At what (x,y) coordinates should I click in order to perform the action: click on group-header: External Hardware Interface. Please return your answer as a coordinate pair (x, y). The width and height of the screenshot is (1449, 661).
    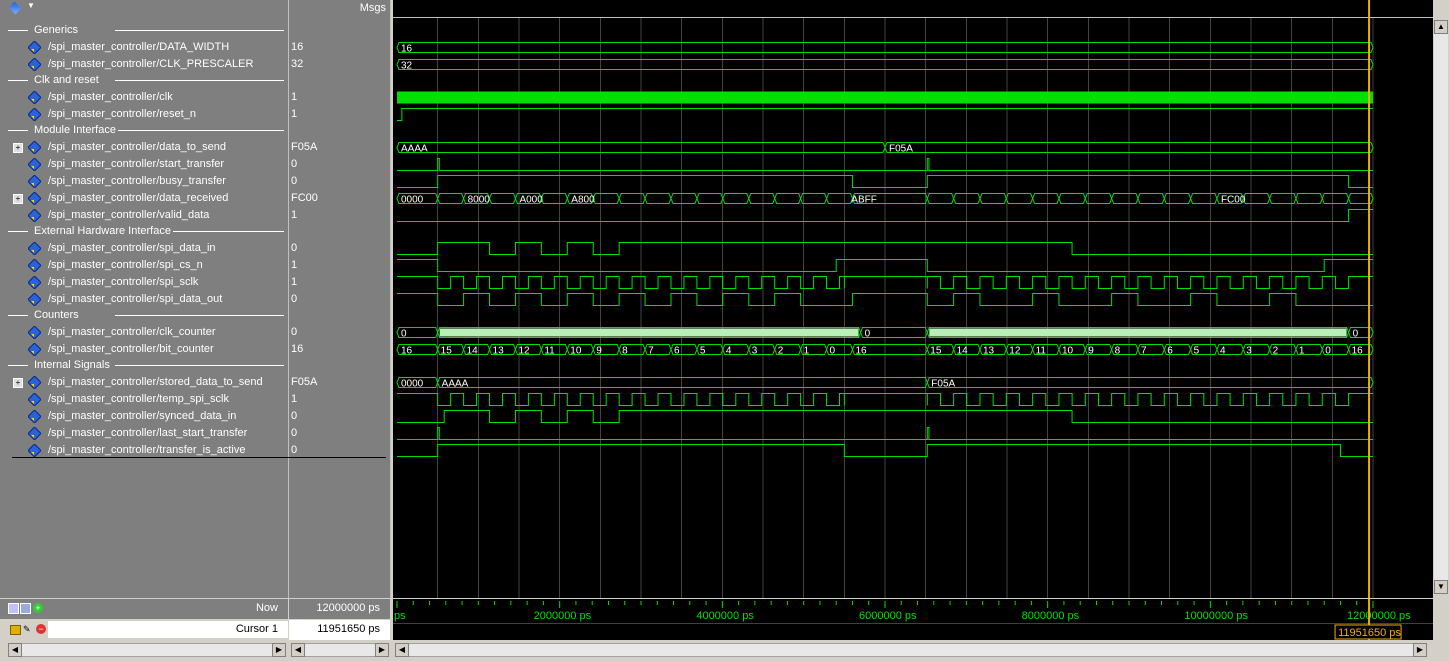
    Looking at the image, I should click on (144, 231).